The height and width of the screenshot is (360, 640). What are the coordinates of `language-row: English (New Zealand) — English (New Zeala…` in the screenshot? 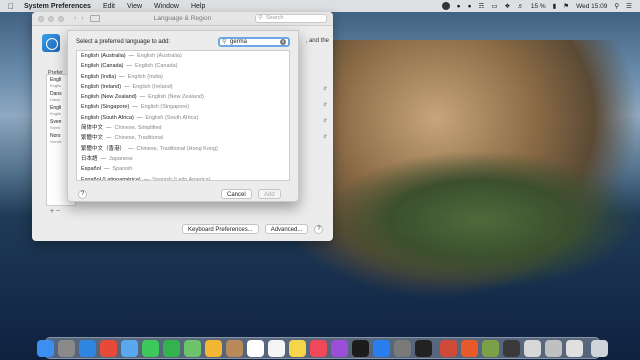 It's located at (183, 97).